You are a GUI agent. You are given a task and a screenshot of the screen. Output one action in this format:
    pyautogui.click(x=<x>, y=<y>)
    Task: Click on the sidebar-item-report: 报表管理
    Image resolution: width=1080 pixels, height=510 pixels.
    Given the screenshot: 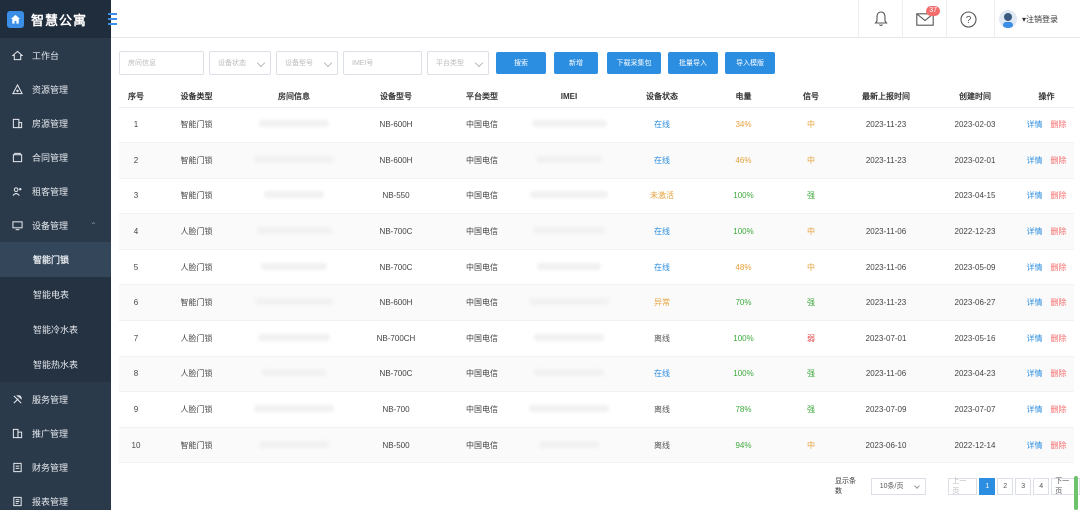 What is the action you would take?
    pyautogui.click(x=55, y=497)
    